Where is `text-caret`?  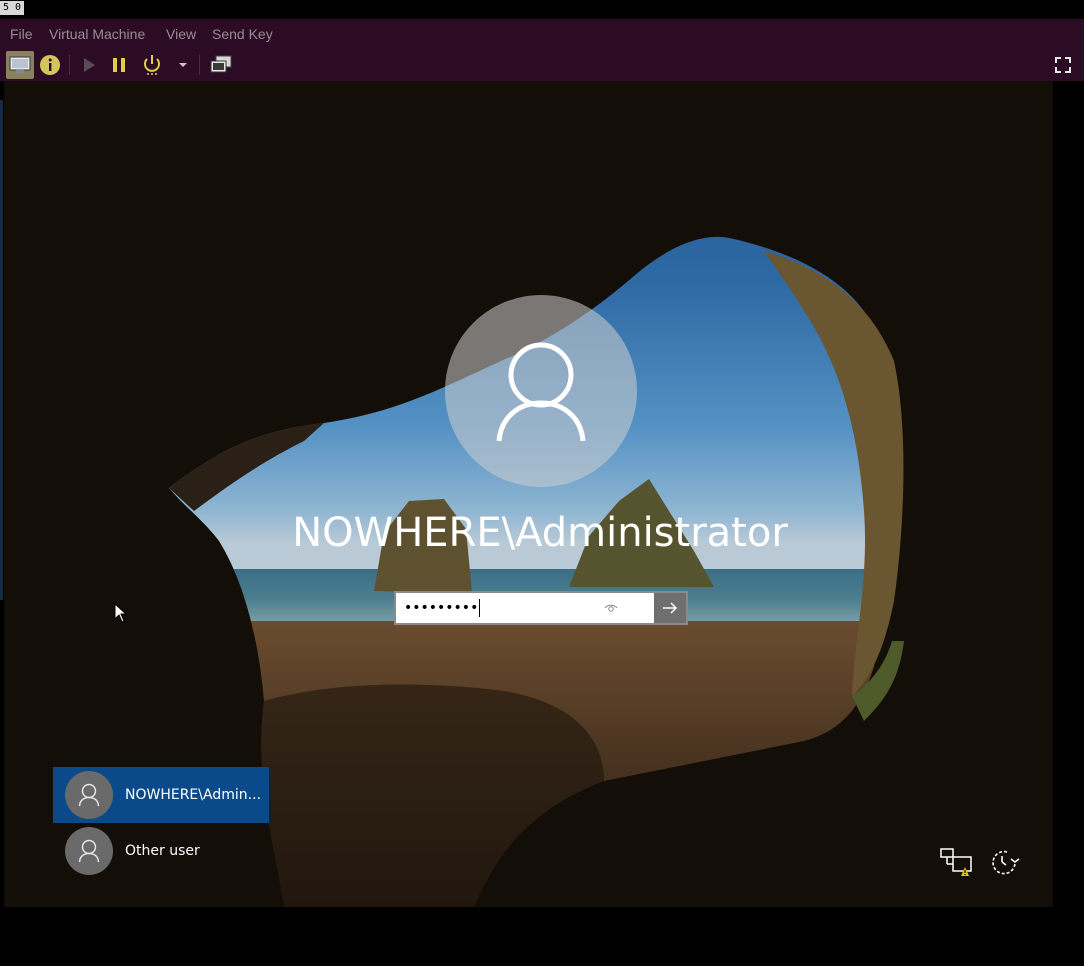
text-caret is located at coordinates (480, 608).